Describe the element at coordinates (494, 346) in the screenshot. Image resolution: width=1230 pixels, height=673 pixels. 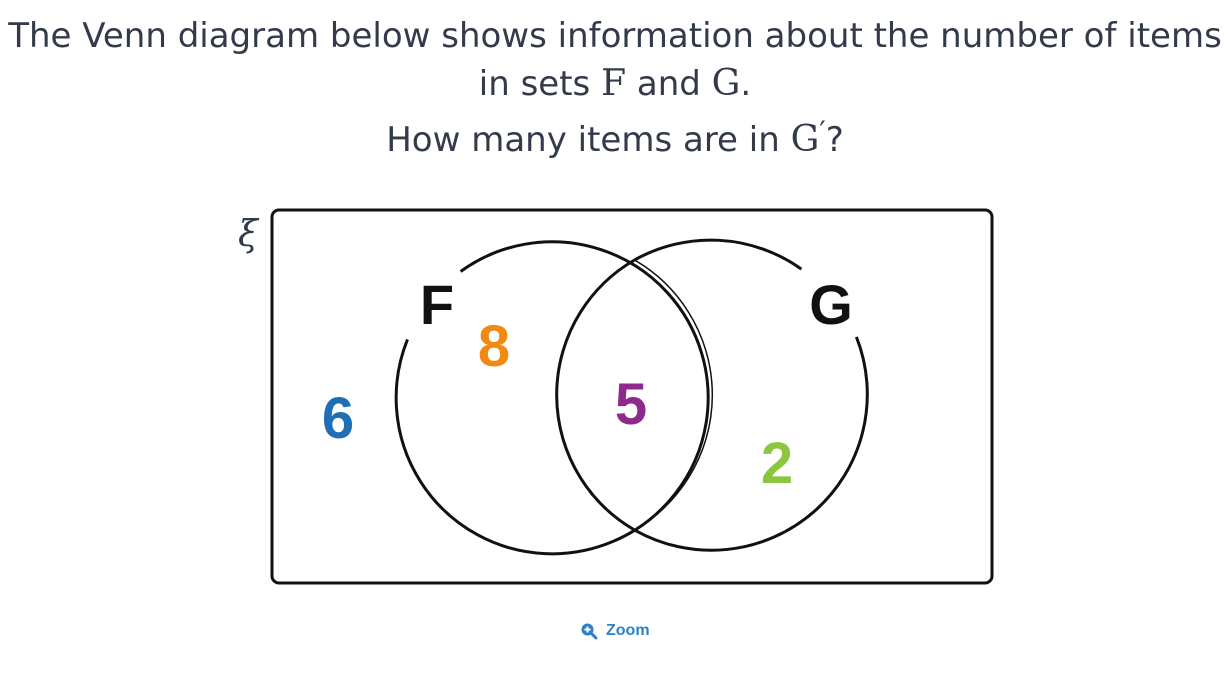
I see `region-f-only-value: 8` at that location.